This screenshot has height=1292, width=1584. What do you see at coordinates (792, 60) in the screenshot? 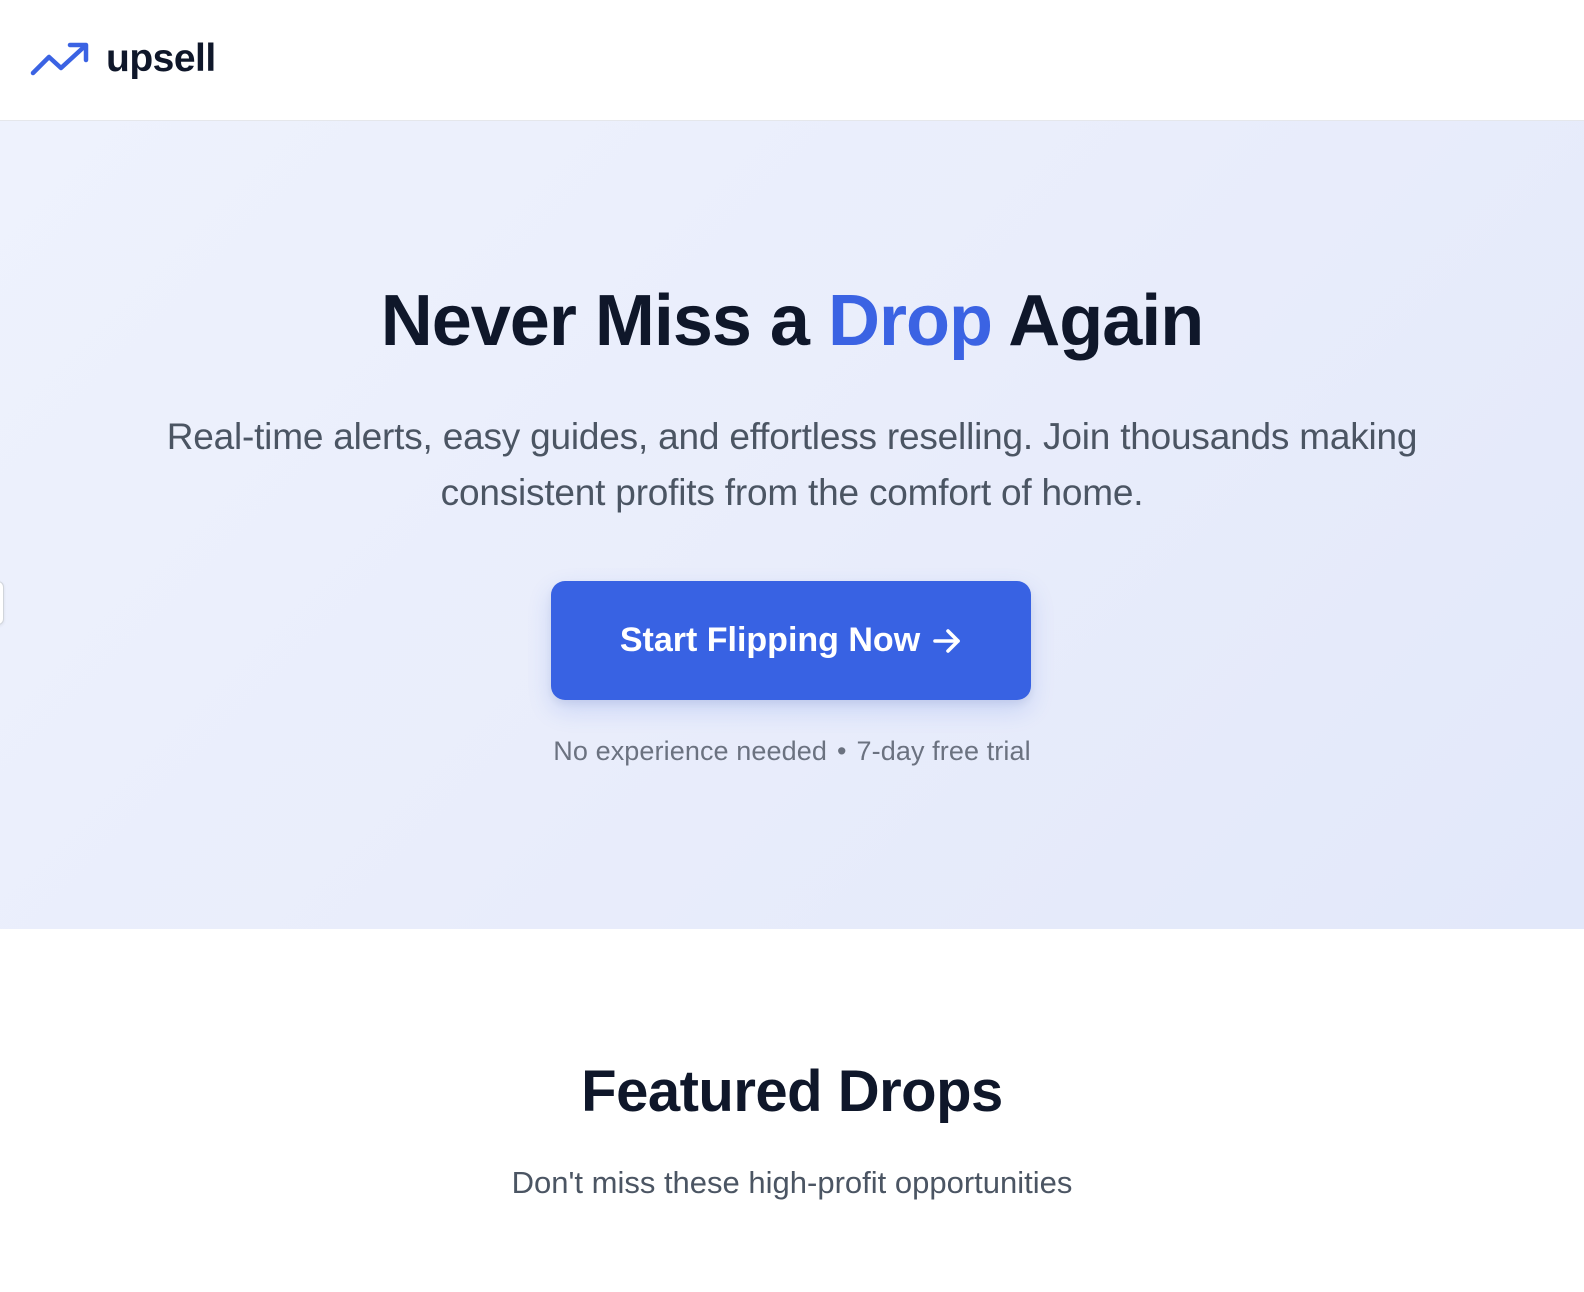
I see `site-header: upsell` at bounding box center [792, 60].